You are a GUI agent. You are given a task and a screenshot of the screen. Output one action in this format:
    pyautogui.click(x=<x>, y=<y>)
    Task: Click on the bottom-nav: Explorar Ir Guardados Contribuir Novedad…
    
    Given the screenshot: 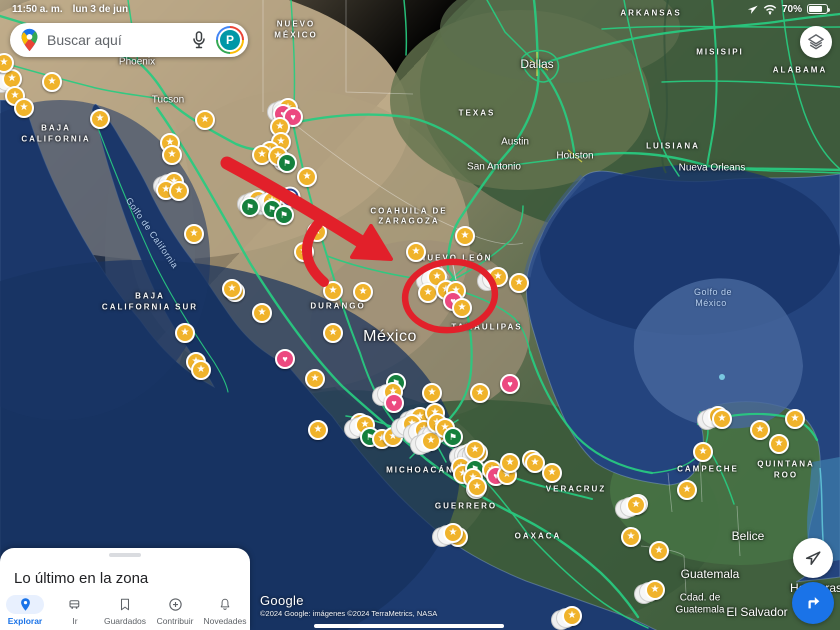 What is the action you would take?
    pyautogui.click(x=125, y=610)
    